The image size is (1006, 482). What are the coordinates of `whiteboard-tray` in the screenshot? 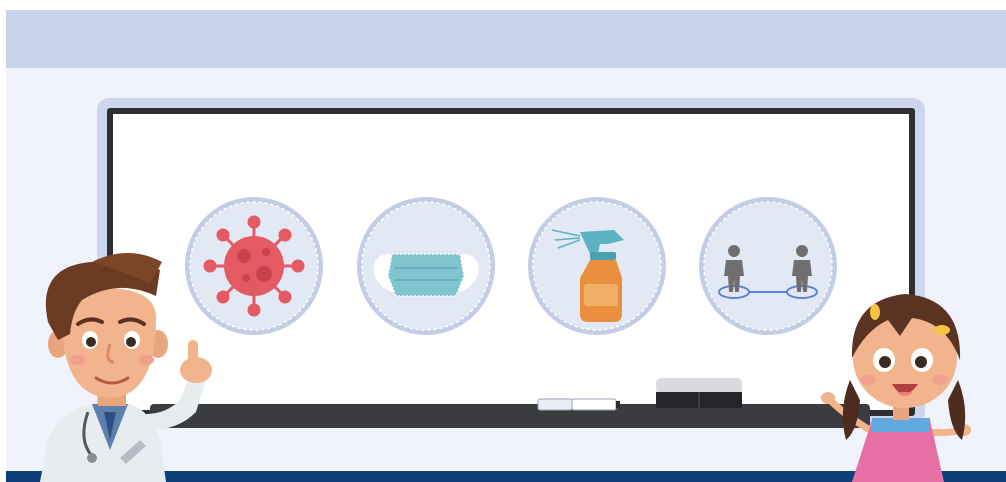 It's located at (510, 416).